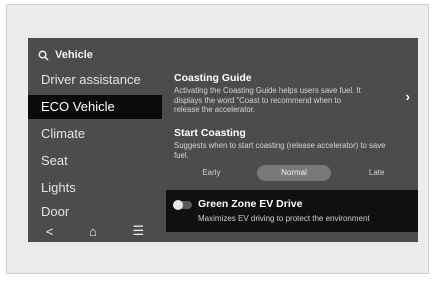 The height and width of the screenshot is (283, 436). What do you see at coordinates (376, 173) in the screenshot?
I see `option-late: Late` at bounding box center [376, 173].